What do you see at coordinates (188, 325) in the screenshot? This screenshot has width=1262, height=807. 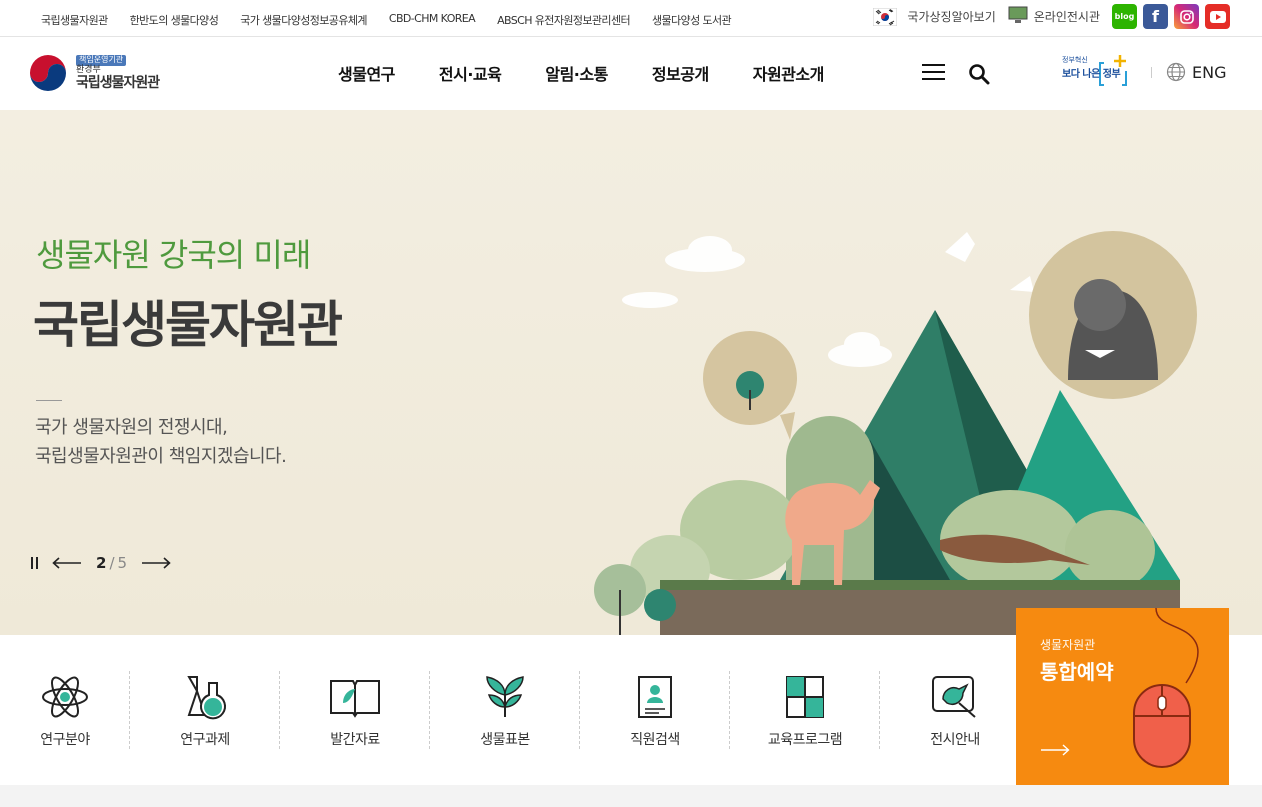 I see `hero-title: 국립생물자원관` at bounding box center [188, 325].